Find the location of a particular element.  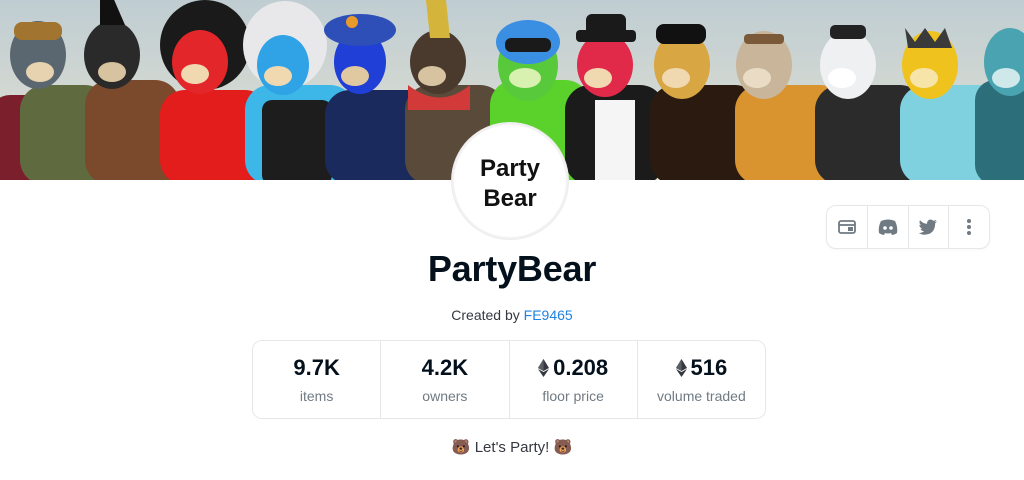

stat-items: 9.7K items is located at coordinates (317, 379).